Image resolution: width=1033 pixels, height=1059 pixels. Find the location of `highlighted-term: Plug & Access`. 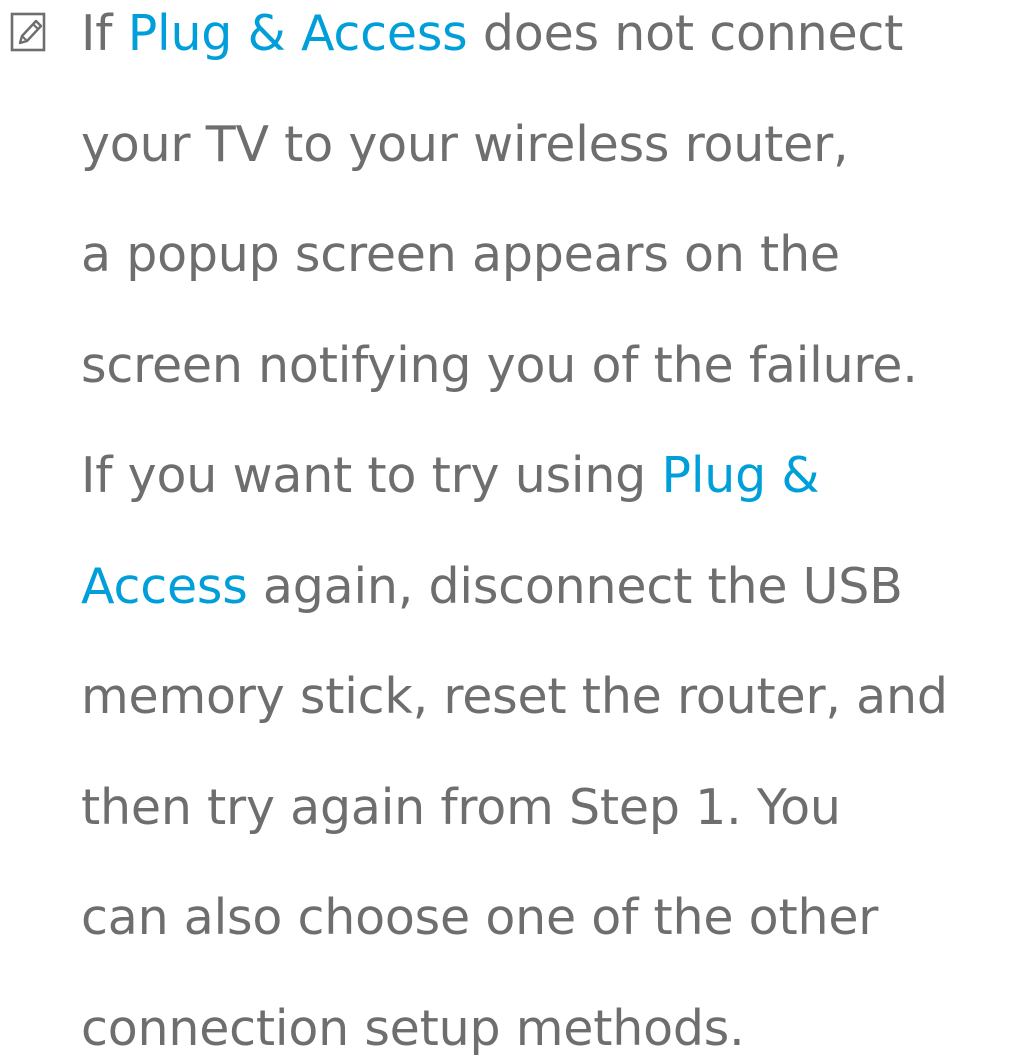

highlighted-term: Plug & Access is located at coordinates (297, 33).